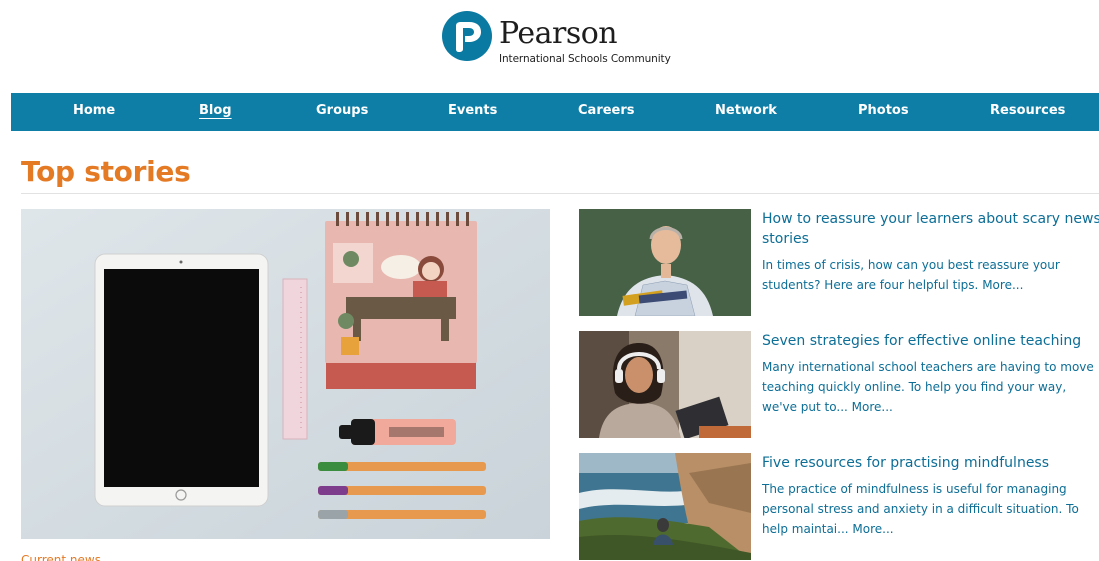 This screenshot has width=1099, height=561. Describe the element at coordinates (295, 359) in the screenshot. I see `ruler-illustration` at that location.